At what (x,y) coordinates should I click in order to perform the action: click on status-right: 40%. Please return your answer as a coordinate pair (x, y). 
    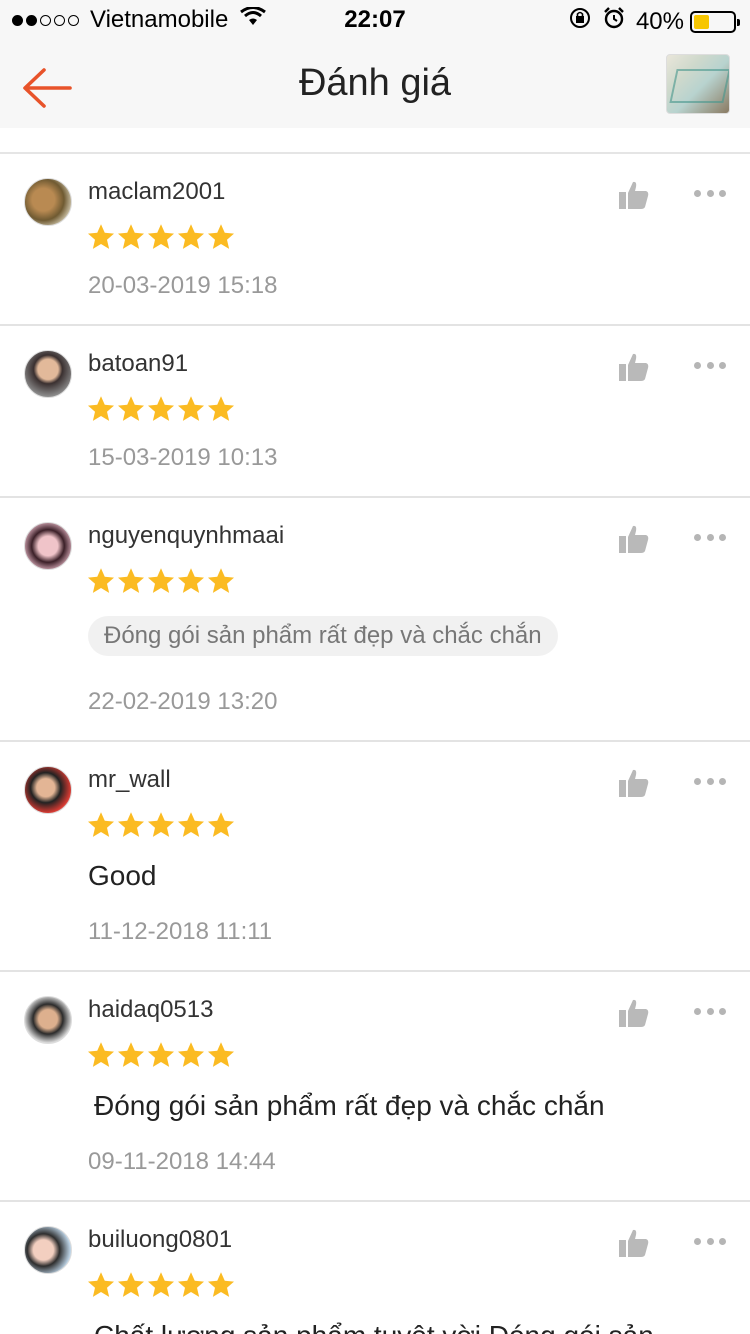
    Looking at the image, I should click on (654, 21).